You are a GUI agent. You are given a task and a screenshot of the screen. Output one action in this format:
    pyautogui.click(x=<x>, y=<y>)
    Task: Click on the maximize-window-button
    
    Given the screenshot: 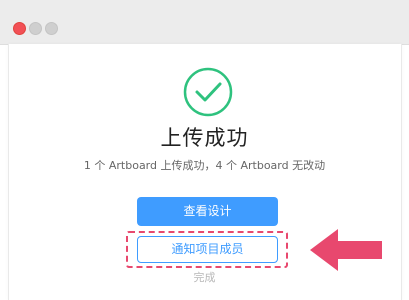 What is the action you would take?
    pyautogui.click(x=51, y=28)
    